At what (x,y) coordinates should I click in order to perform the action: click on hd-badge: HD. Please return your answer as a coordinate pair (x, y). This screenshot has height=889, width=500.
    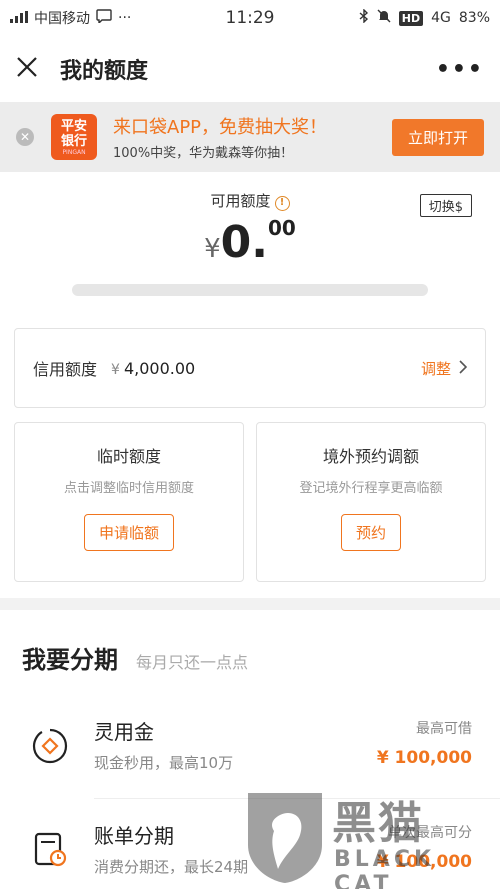
    Looking at the image, I should click on (411, 18).